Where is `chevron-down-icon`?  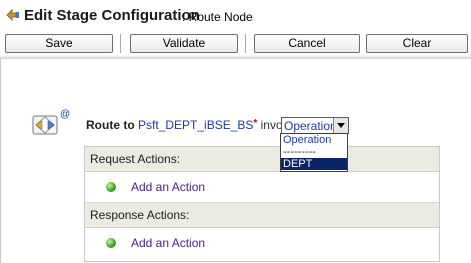 chevron-down-icon is located at coordinates (340, 125).